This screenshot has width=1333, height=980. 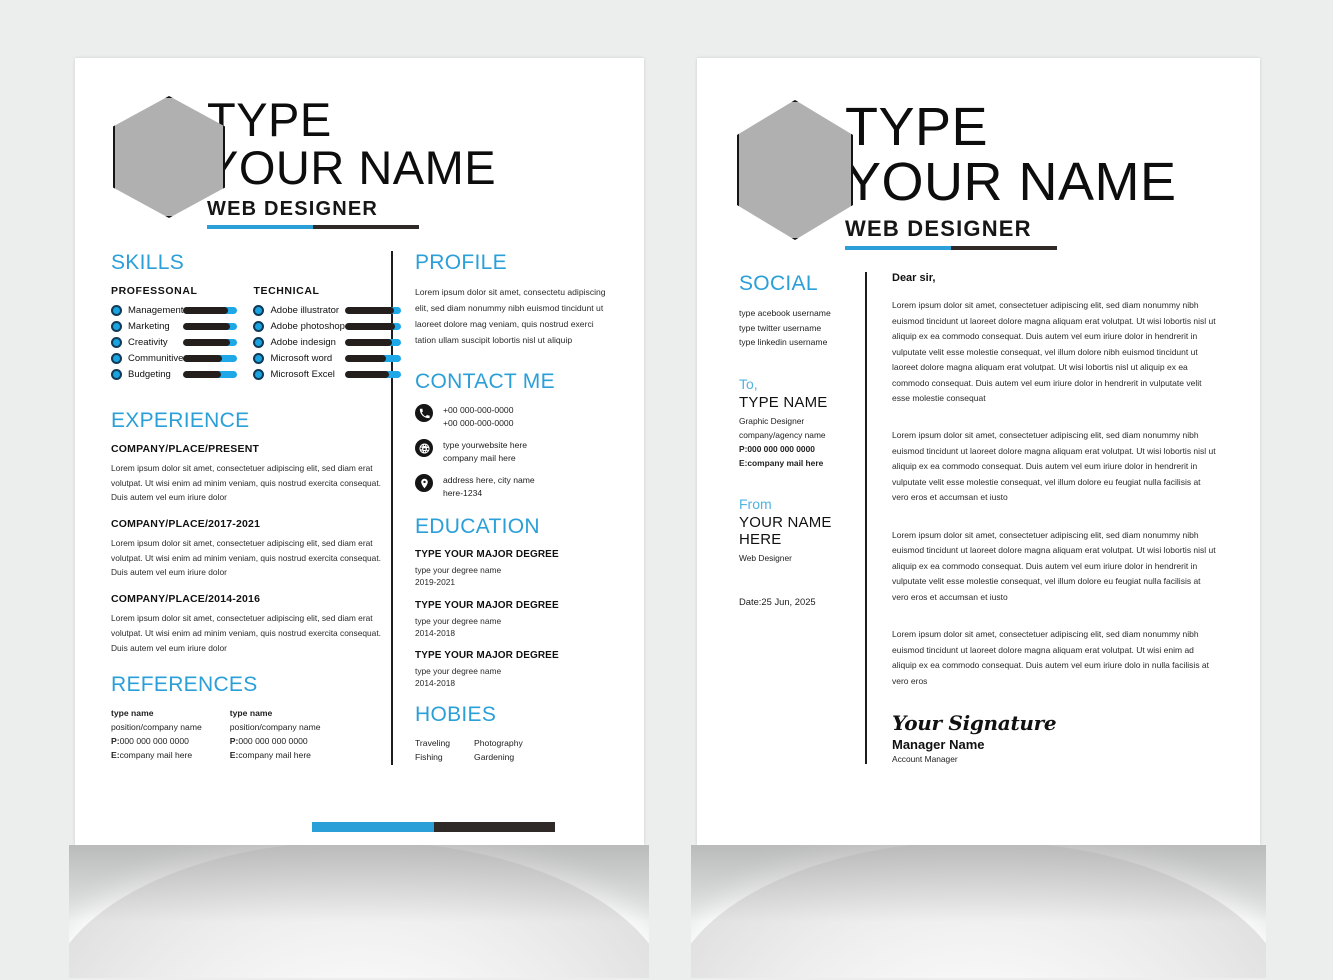 I want to click on page2-role-block: WEB DESIGNER, so click(x=1011, y=233).